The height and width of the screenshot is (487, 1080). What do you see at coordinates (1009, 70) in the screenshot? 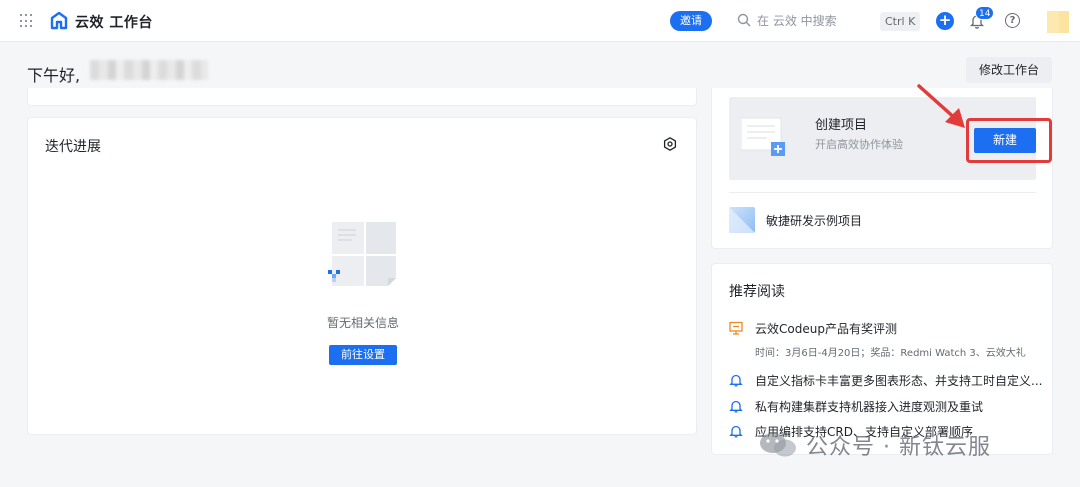
I see `edit-workbench-button: 修改工作台` at bounding box center [1009, 70].